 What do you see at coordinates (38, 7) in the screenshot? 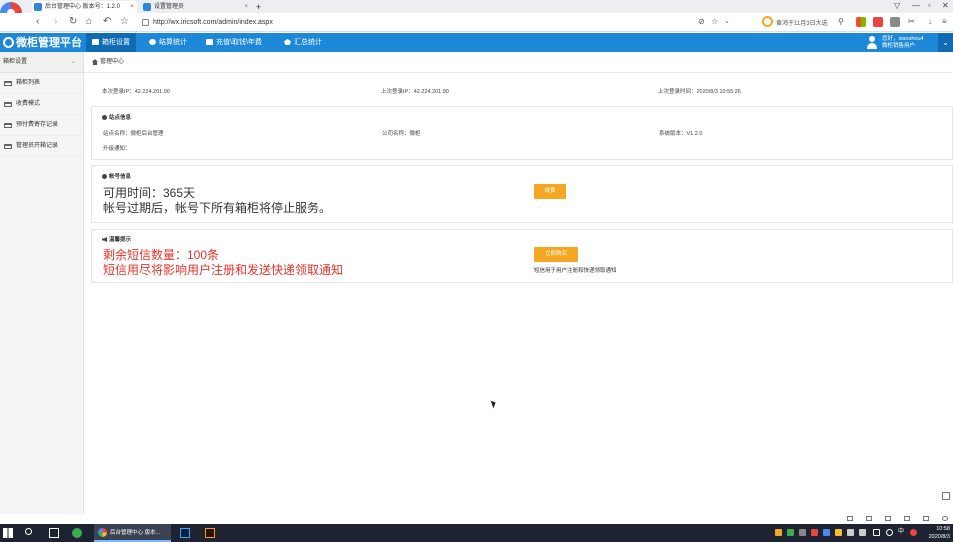
I see `tab-favicon-icon` at bounding box center [38, 7].